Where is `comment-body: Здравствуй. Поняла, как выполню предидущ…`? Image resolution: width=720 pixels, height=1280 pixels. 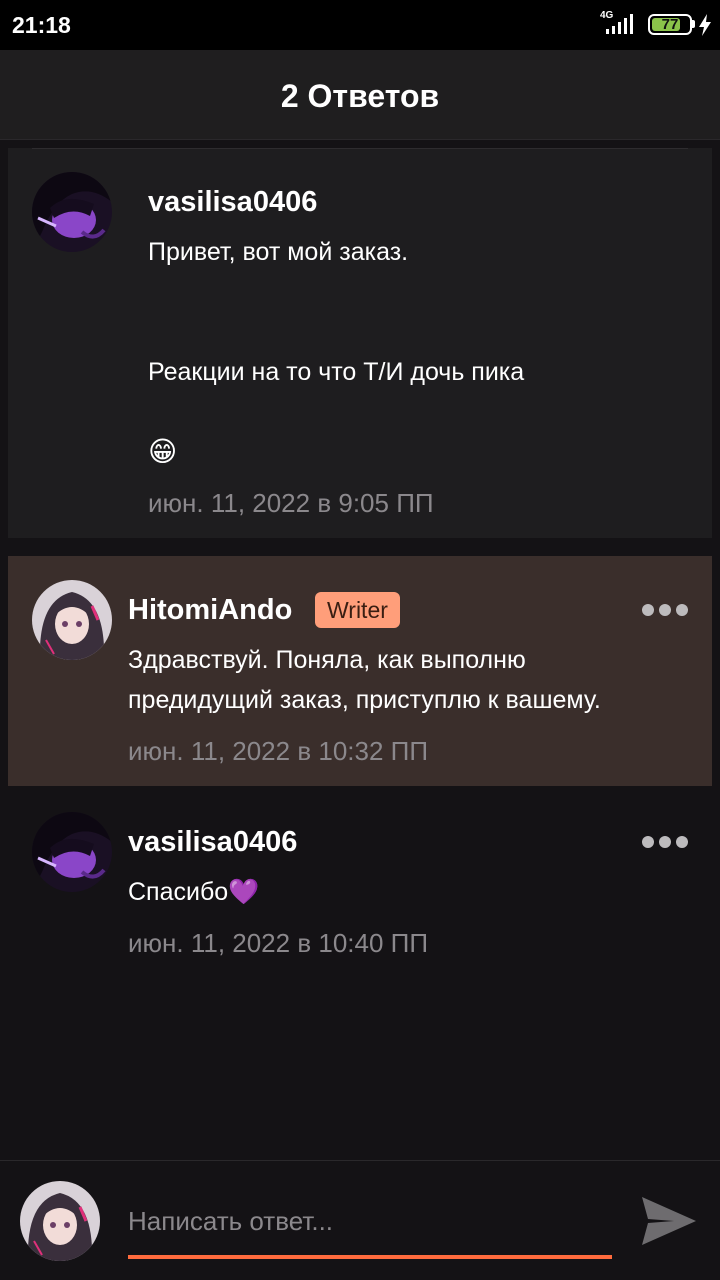
comment-body: Здравствуй. Поняла, как выполню предидущ… is located at coordinates (413, 680).